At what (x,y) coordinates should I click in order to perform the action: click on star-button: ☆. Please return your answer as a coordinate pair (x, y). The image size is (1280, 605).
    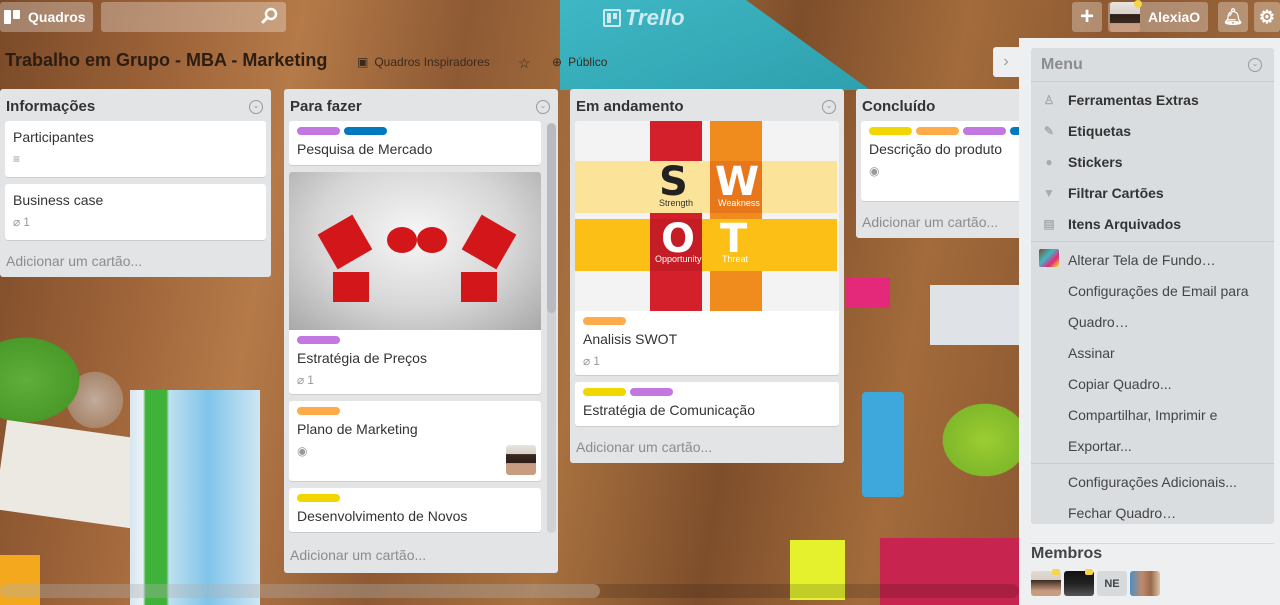
    Looking at the image, I should click on (524, 63).